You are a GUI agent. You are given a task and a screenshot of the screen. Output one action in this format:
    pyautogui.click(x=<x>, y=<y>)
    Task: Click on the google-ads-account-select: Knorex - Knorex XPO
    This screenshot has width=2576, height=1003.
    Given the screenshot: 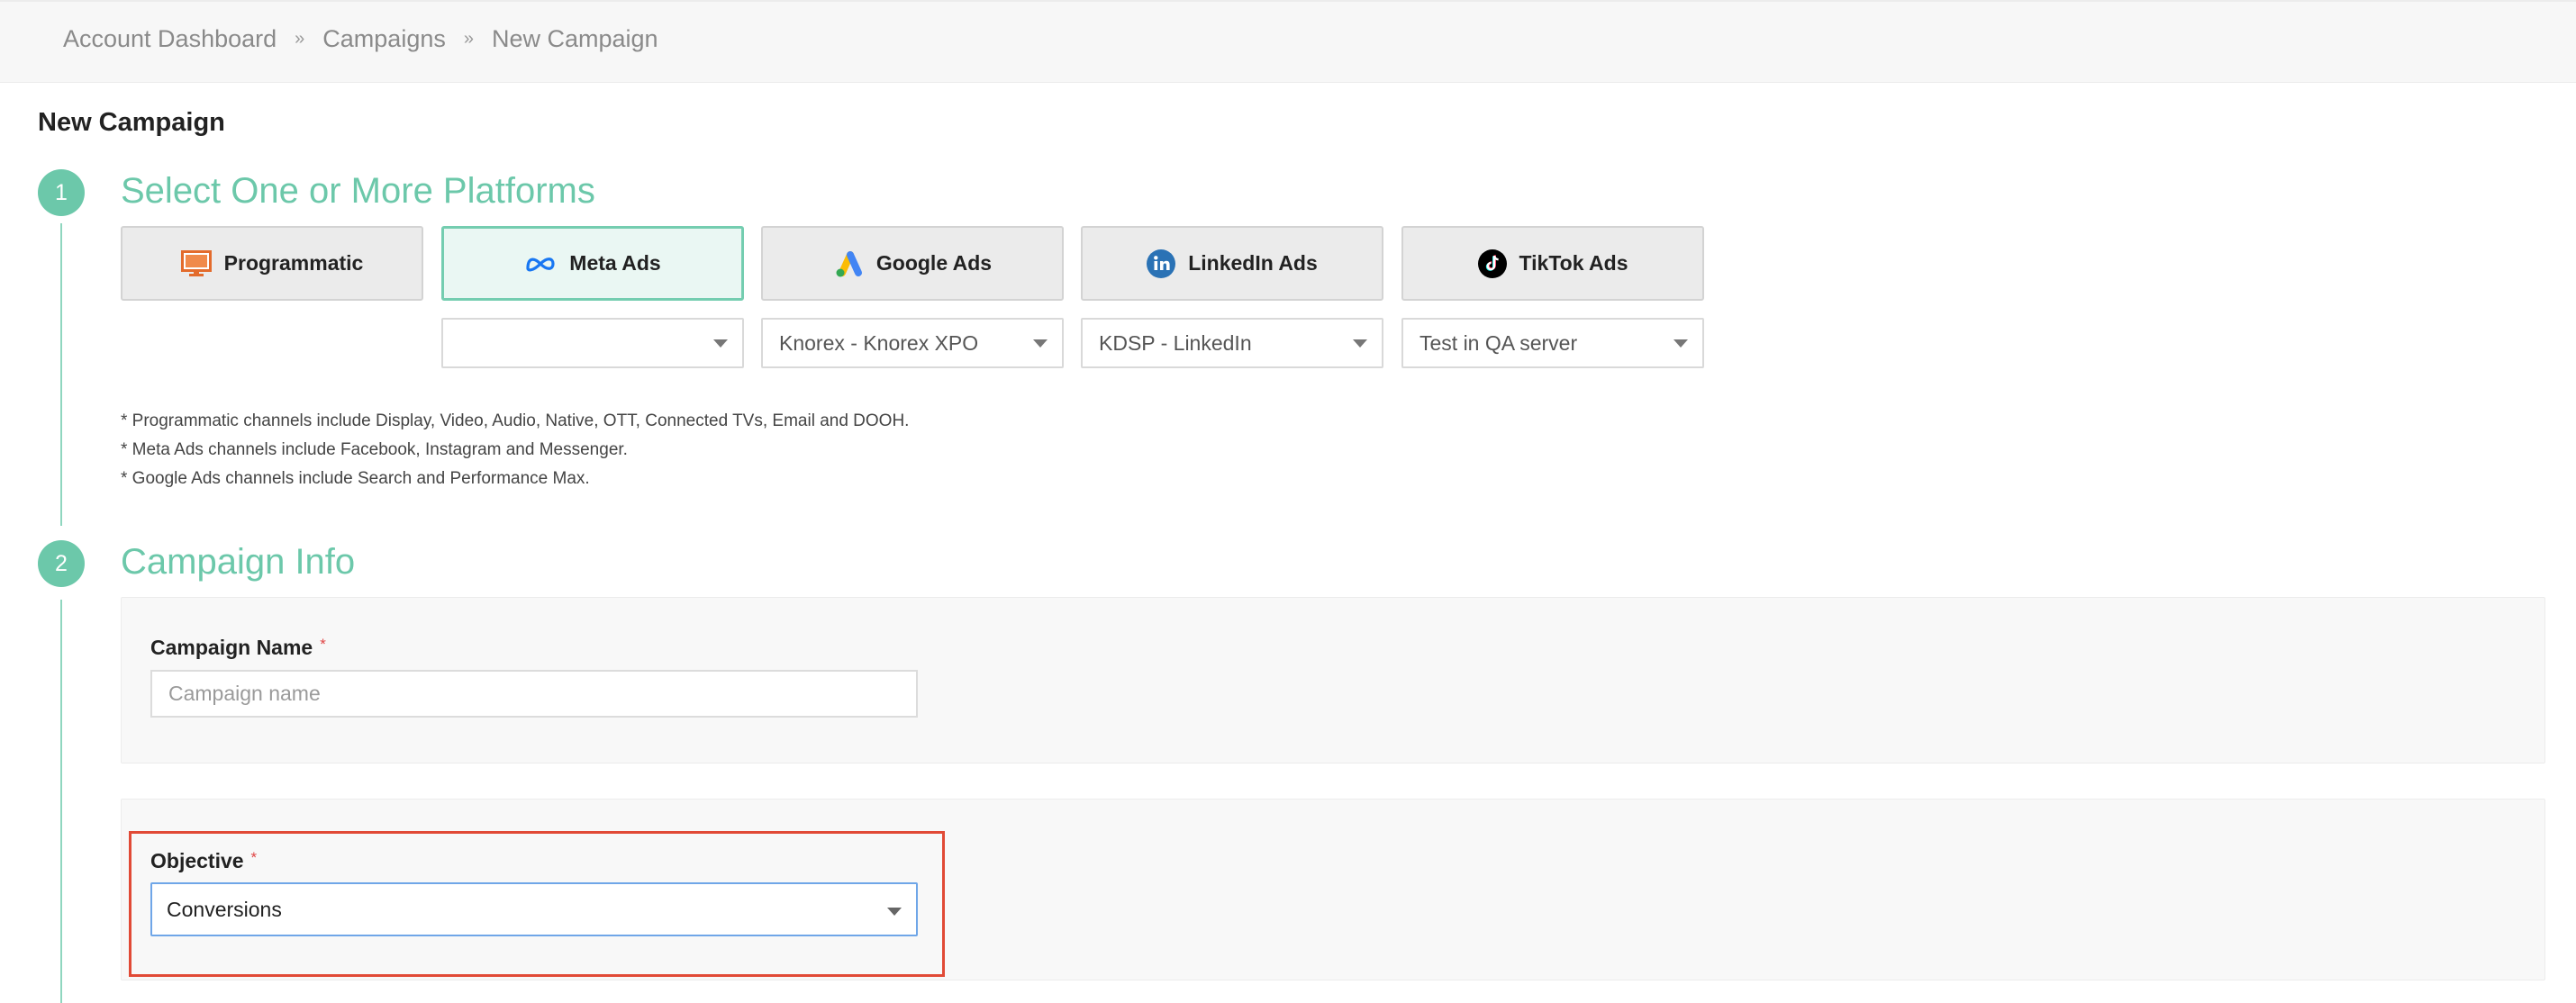 What is the action you would take?
    pyautogui.click(x=912, y=343)
    